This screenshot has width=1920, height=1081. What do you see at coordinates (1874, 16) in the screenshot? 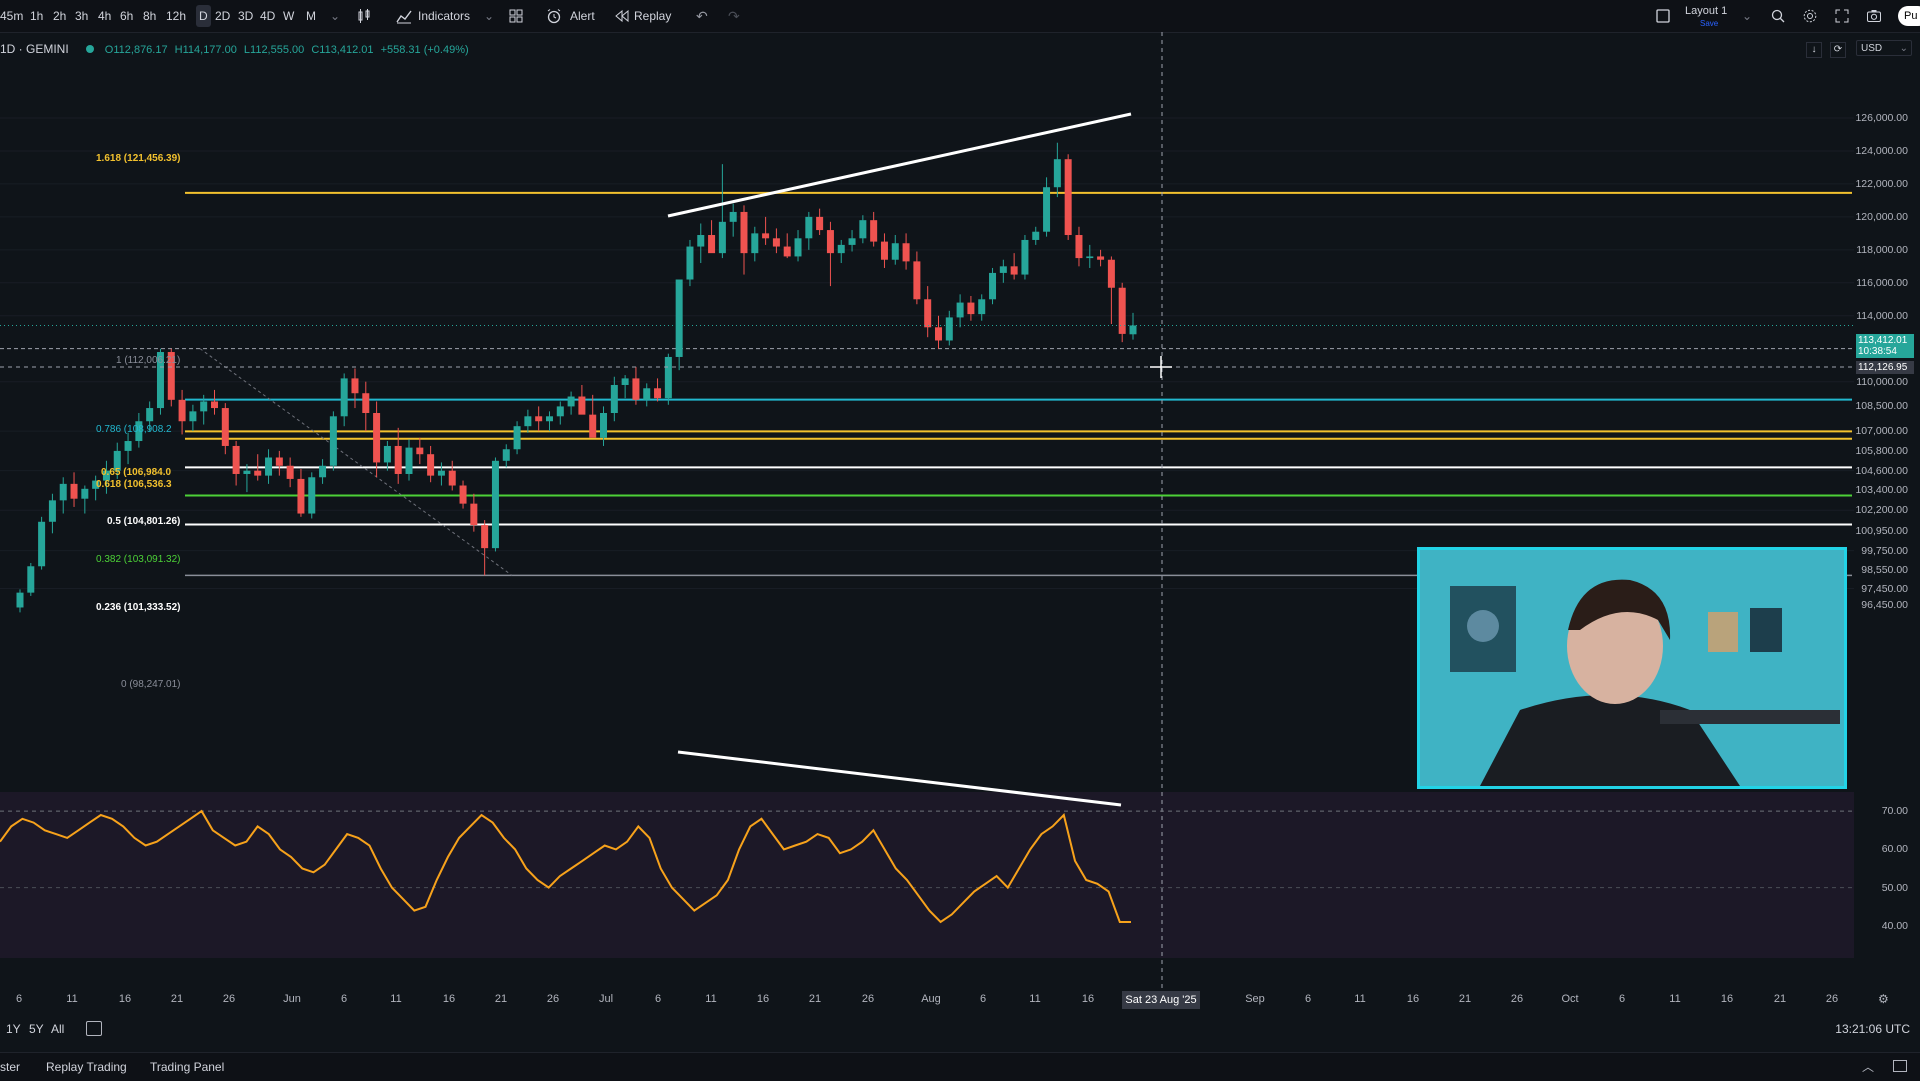
I see `camera-snapshot-icon` at bounding box center [1874, 16].